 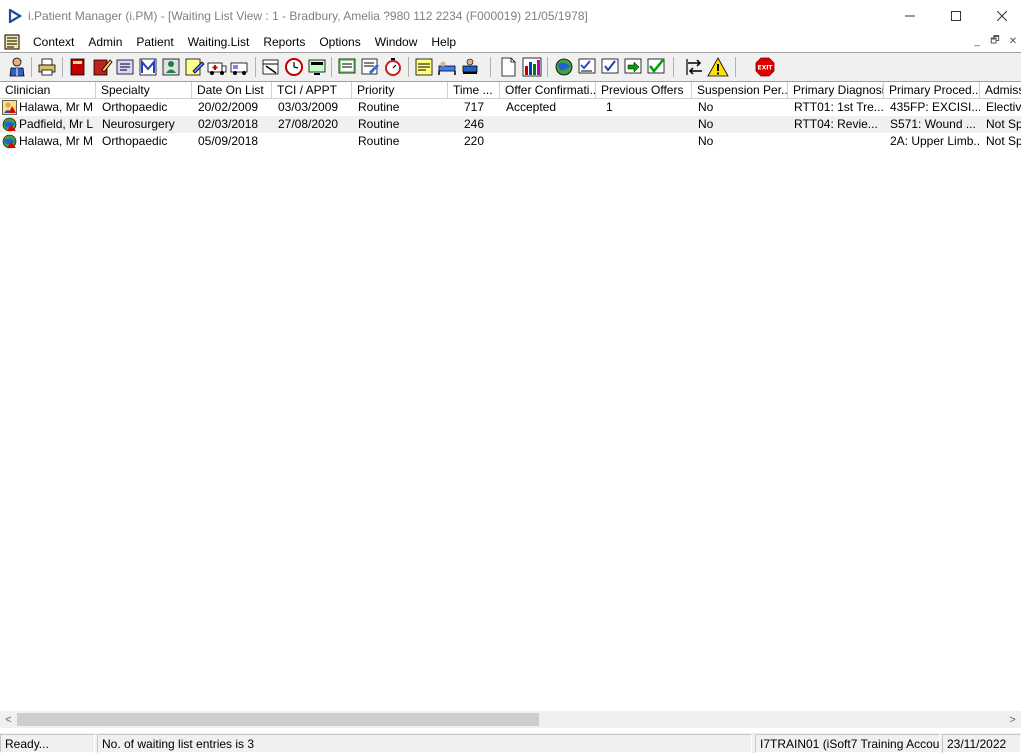 I want to click on minimize-icon, so click(x=910, y=16).